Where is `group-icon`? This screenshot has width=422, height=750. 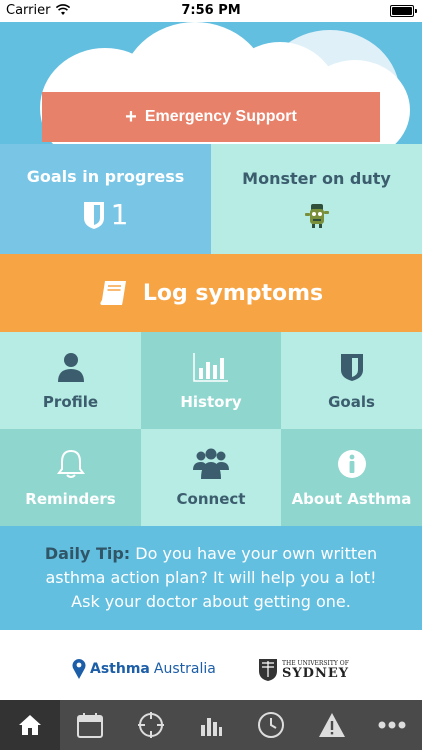
group-icon is located at coordinates (211, 463).